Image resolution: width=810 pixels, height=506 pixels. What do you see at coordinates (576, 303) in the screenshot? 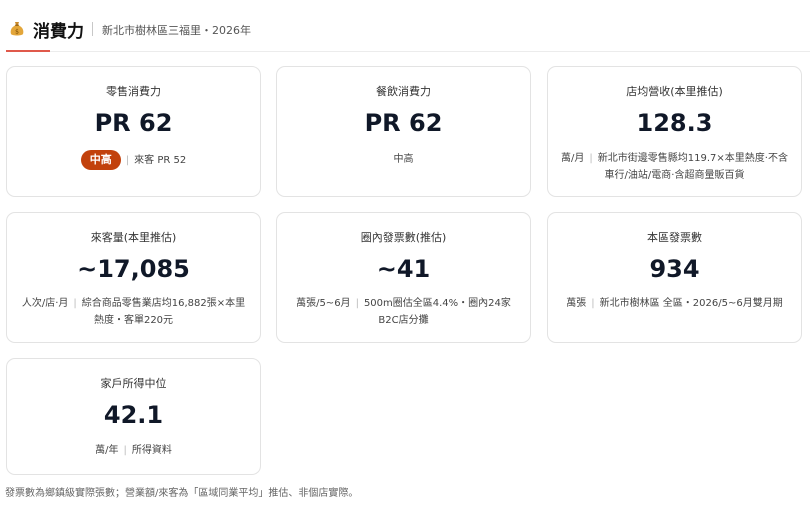
I see `unit-text: 萬張` at bounding box center [576, 303].